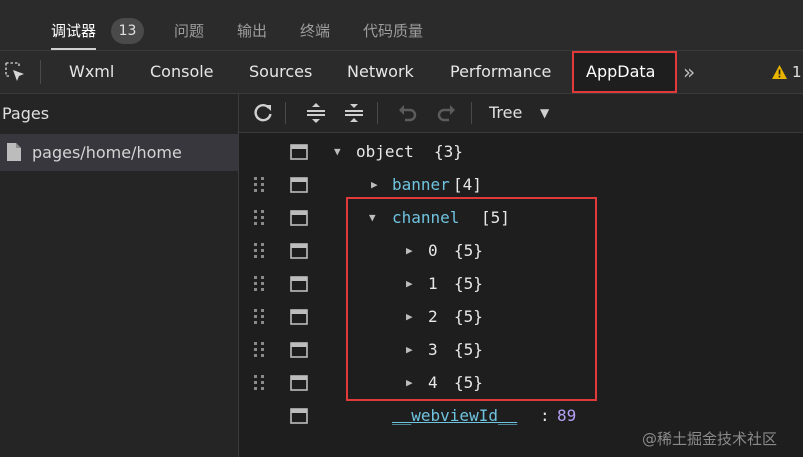 This screenshot has width=803, height=457. Describe the element at coordinates (127, 31) in the screenshot. I see `debugger-count-badge: 13` at that location.